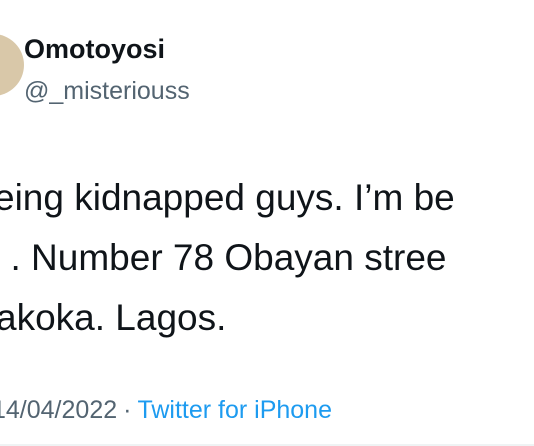 The height and width of the screenshot is (446, 534). Describe the element at coordinates (223, 257) in the screenshot. I see `tweet-text-line: l . Number 78 Obayan stree` at that location.